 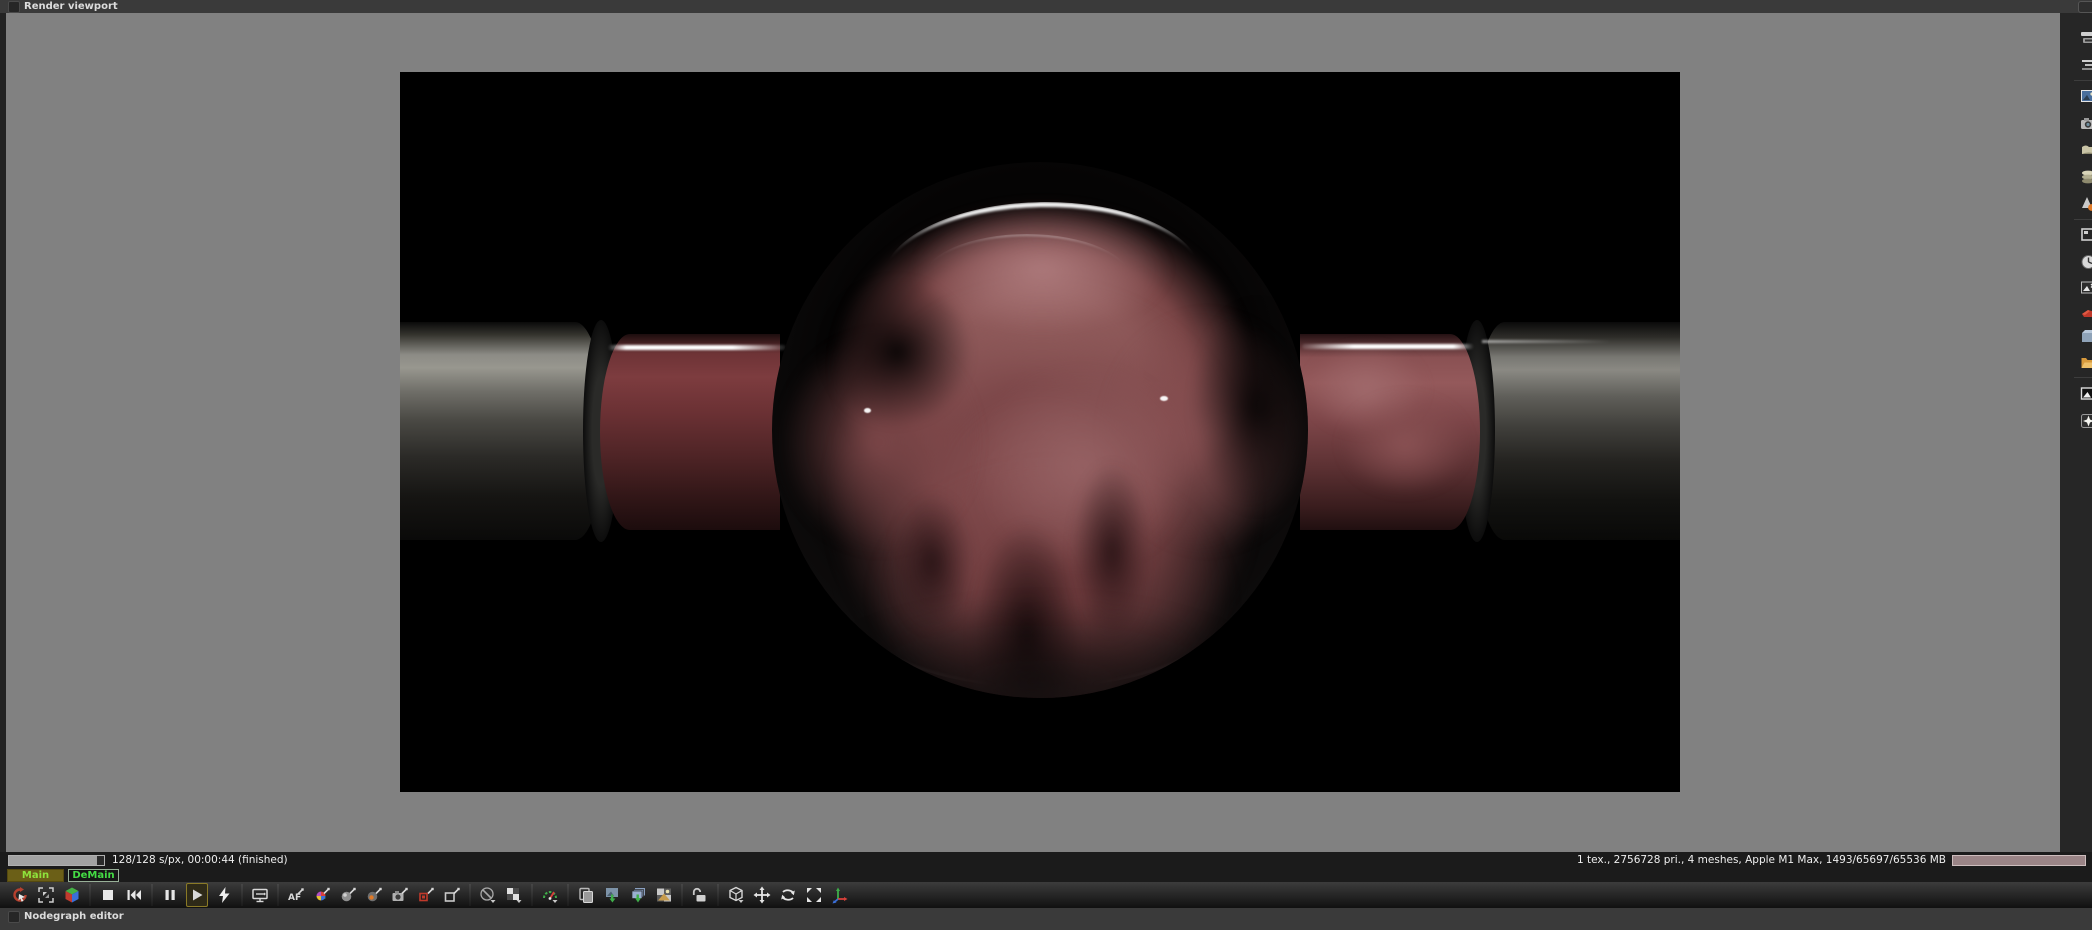 I want to click on autofocus-picker-icon: AF, so click(x=296, y=895).